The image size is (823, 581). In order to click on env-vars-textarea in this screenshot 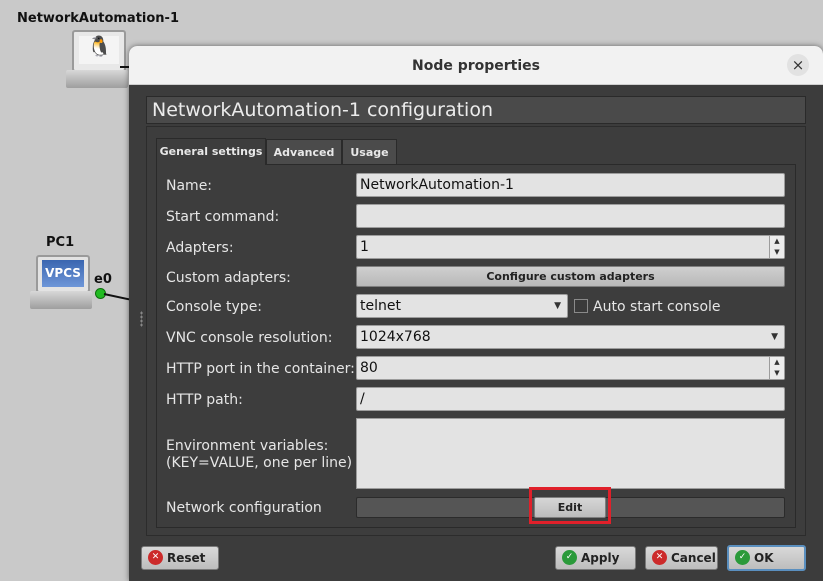, I will do `click(570, 453)`.